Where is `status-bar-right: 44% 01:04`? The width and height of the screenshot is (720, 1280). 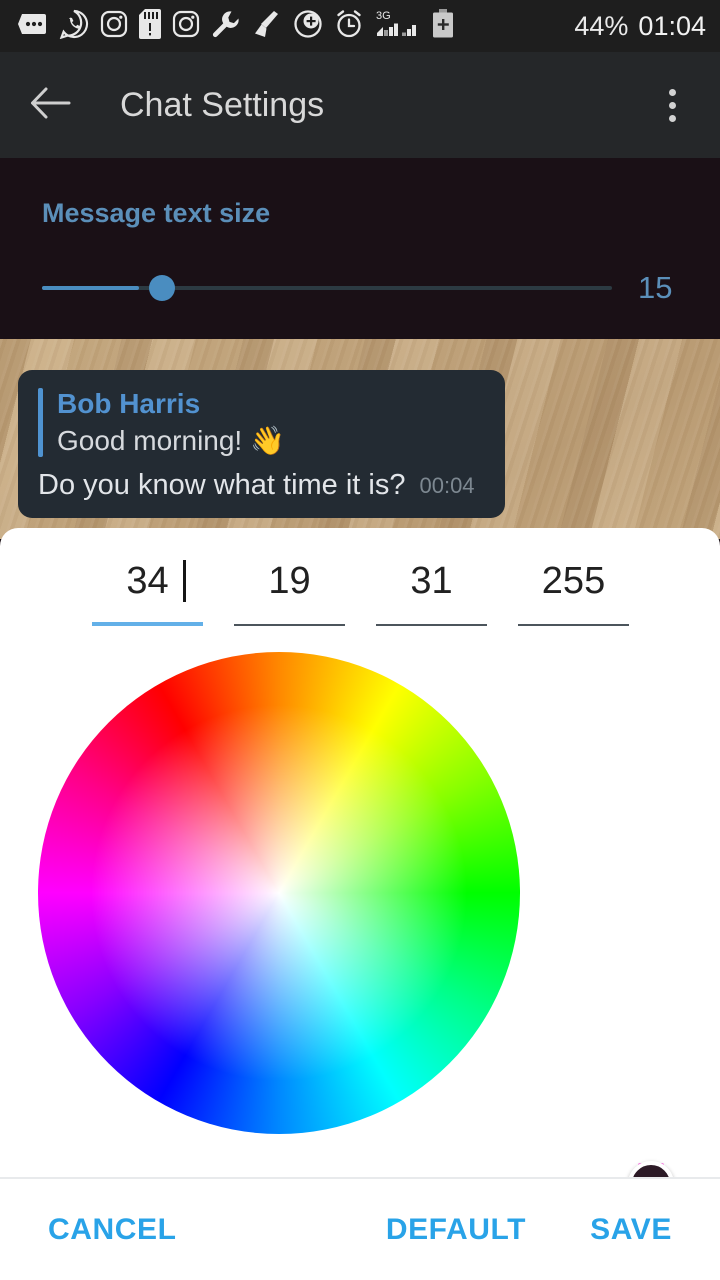 status-bar-right: 44% 01:04 is located at coordinates (640, 26).